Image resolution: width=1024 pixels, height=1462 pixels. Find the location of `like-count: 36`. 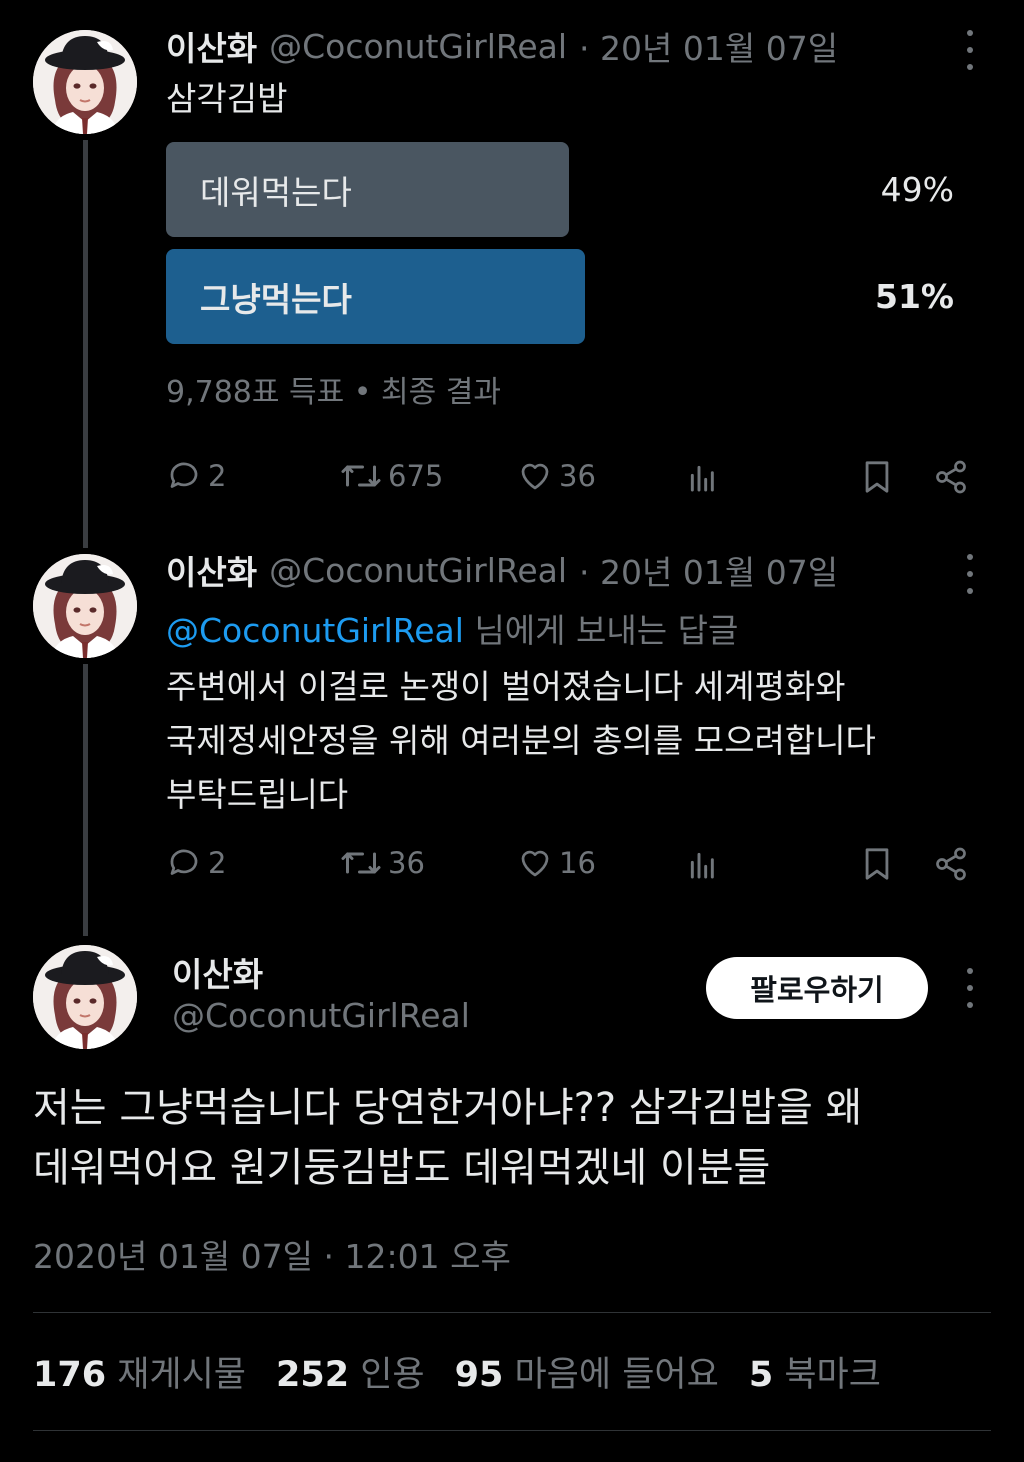

like-count: 36 is located at coordinates (577, 476).